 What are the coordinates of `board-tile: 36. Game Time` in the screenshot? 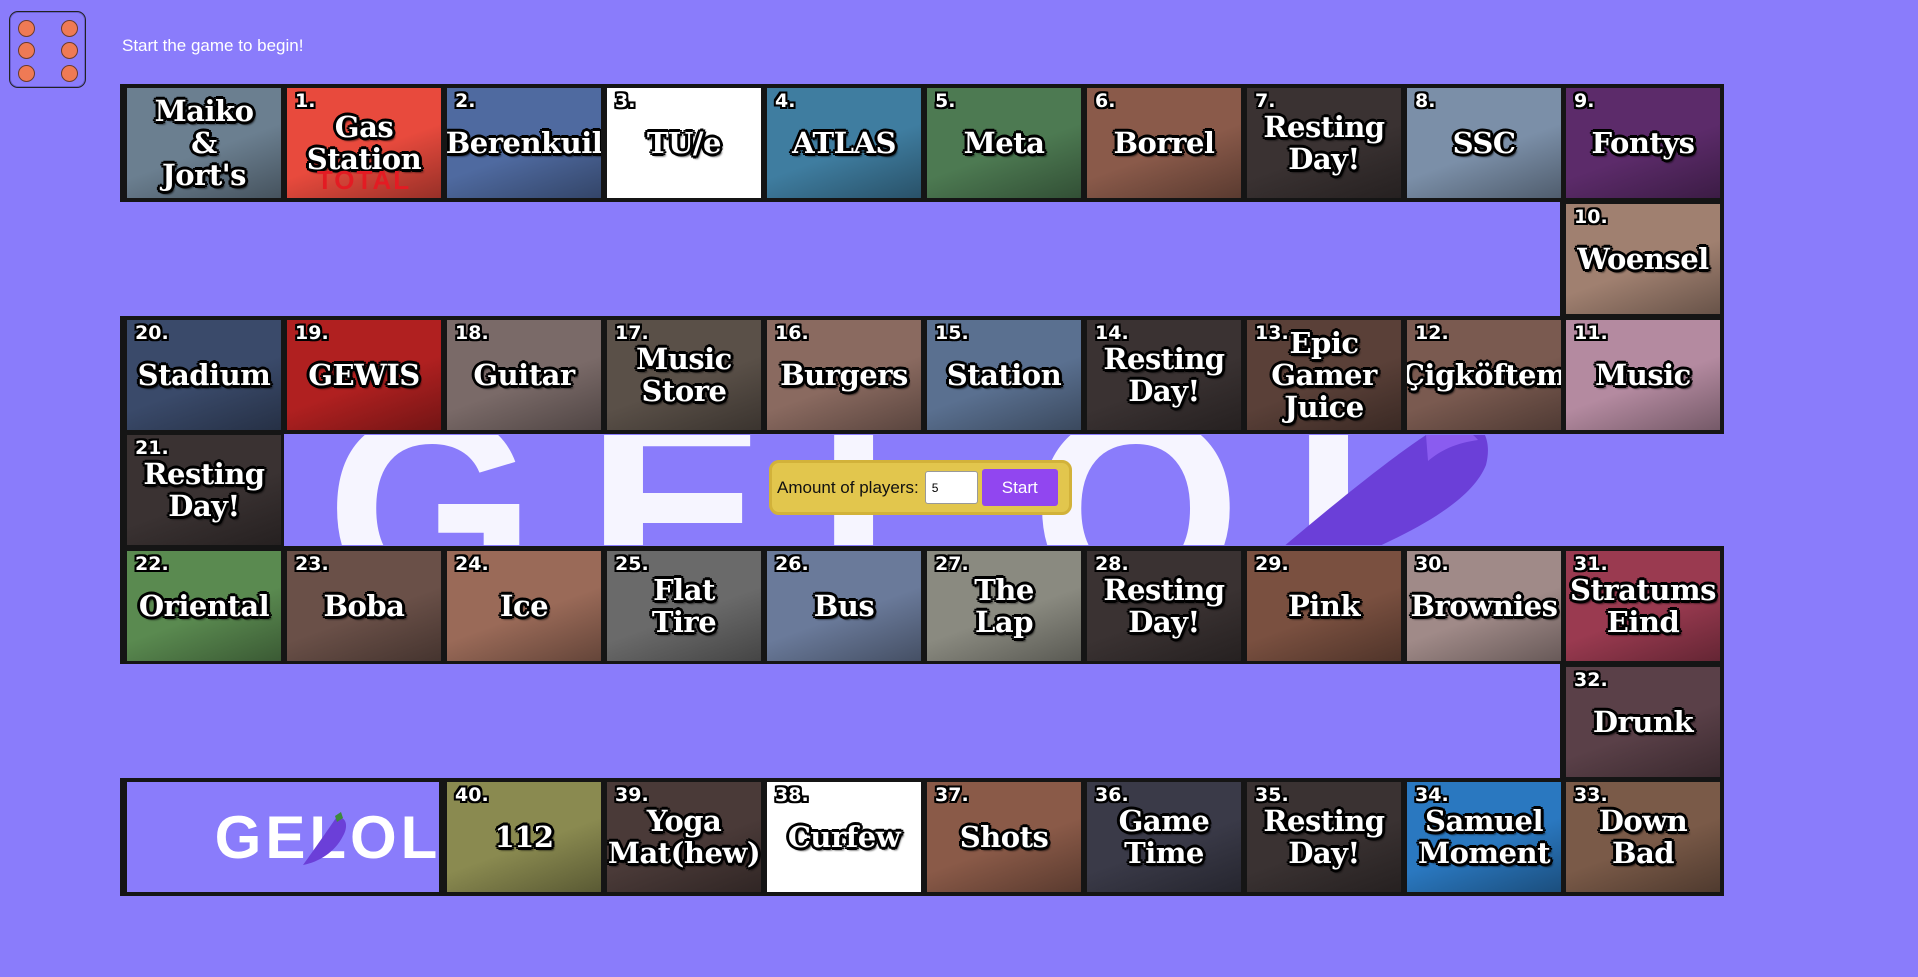 It's located at (1164, 837).